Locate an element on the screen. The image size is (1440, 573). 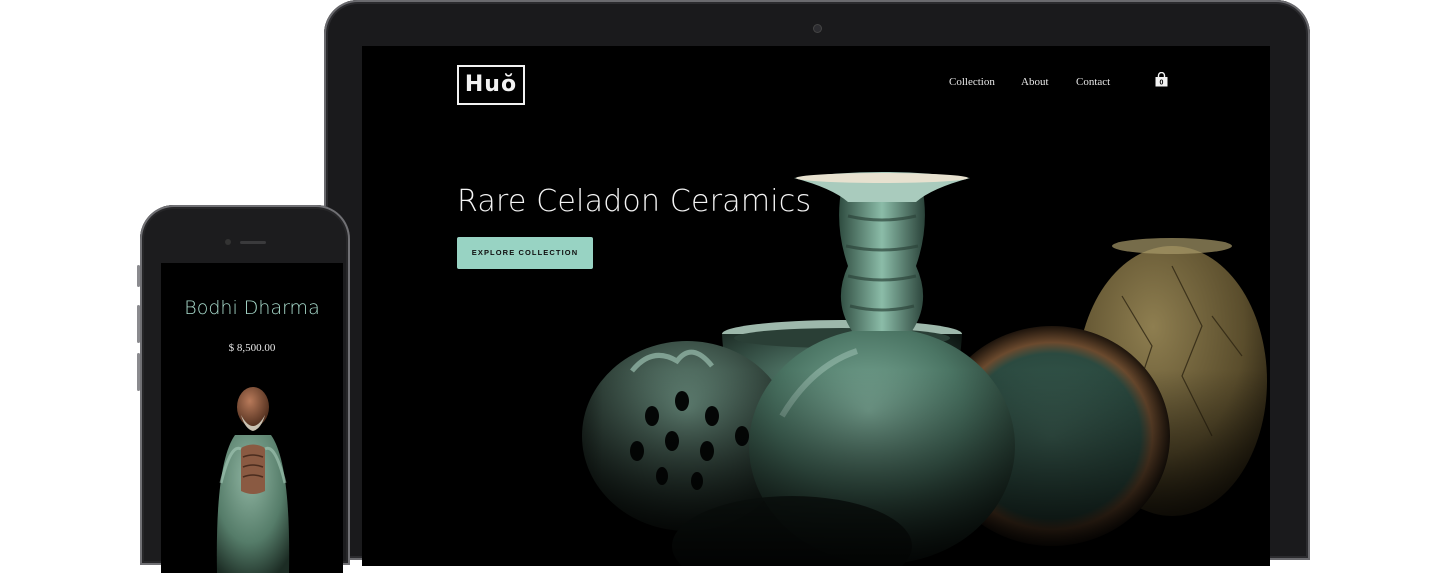
front-camera-icon is located at coordinates (228, 242).